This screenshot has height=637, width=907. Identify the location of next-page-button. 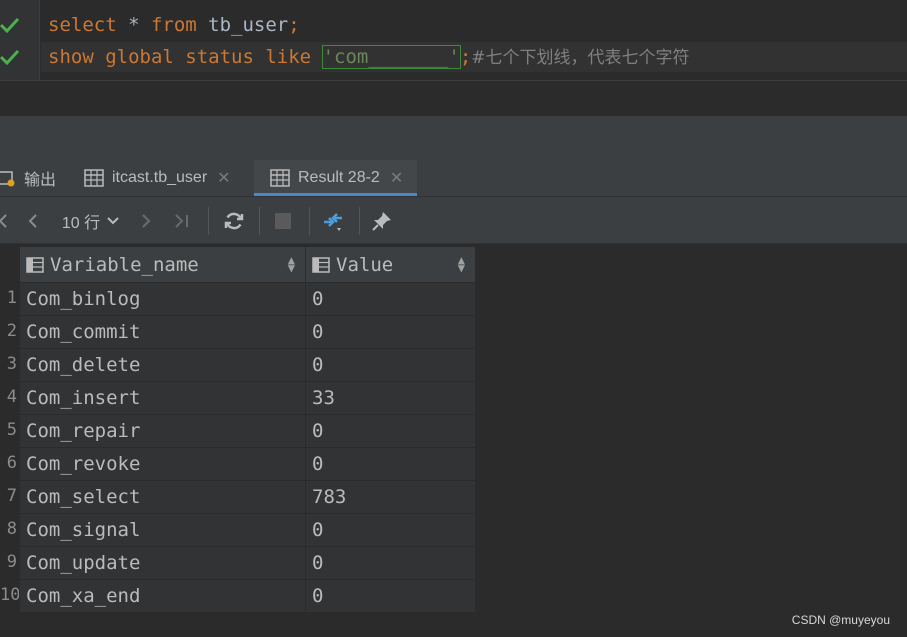
(146, 221).